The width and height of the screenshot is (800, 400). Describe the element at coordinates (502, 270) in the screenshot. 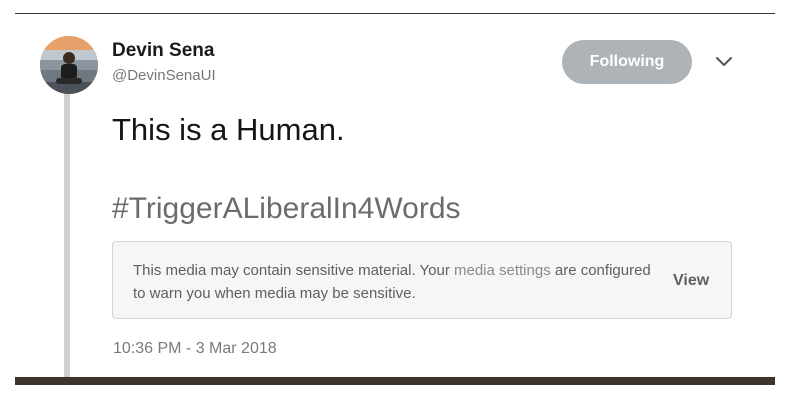

I see `media-settings-link: media settings` at that location.